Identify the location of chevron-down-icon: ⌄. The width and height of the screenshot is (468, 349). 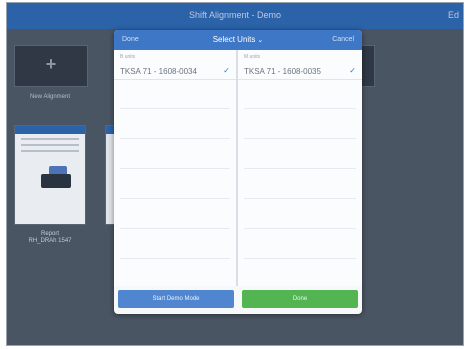
(260, 40).